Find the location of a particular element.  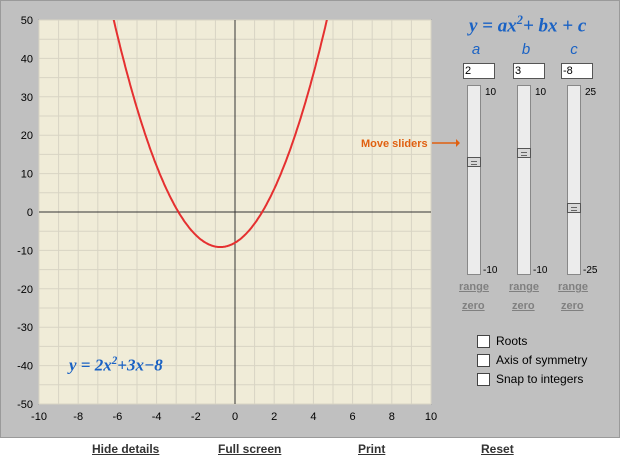

graph-equation-label: y = 2x2+3x−8 is located at coordinates (116, 365).